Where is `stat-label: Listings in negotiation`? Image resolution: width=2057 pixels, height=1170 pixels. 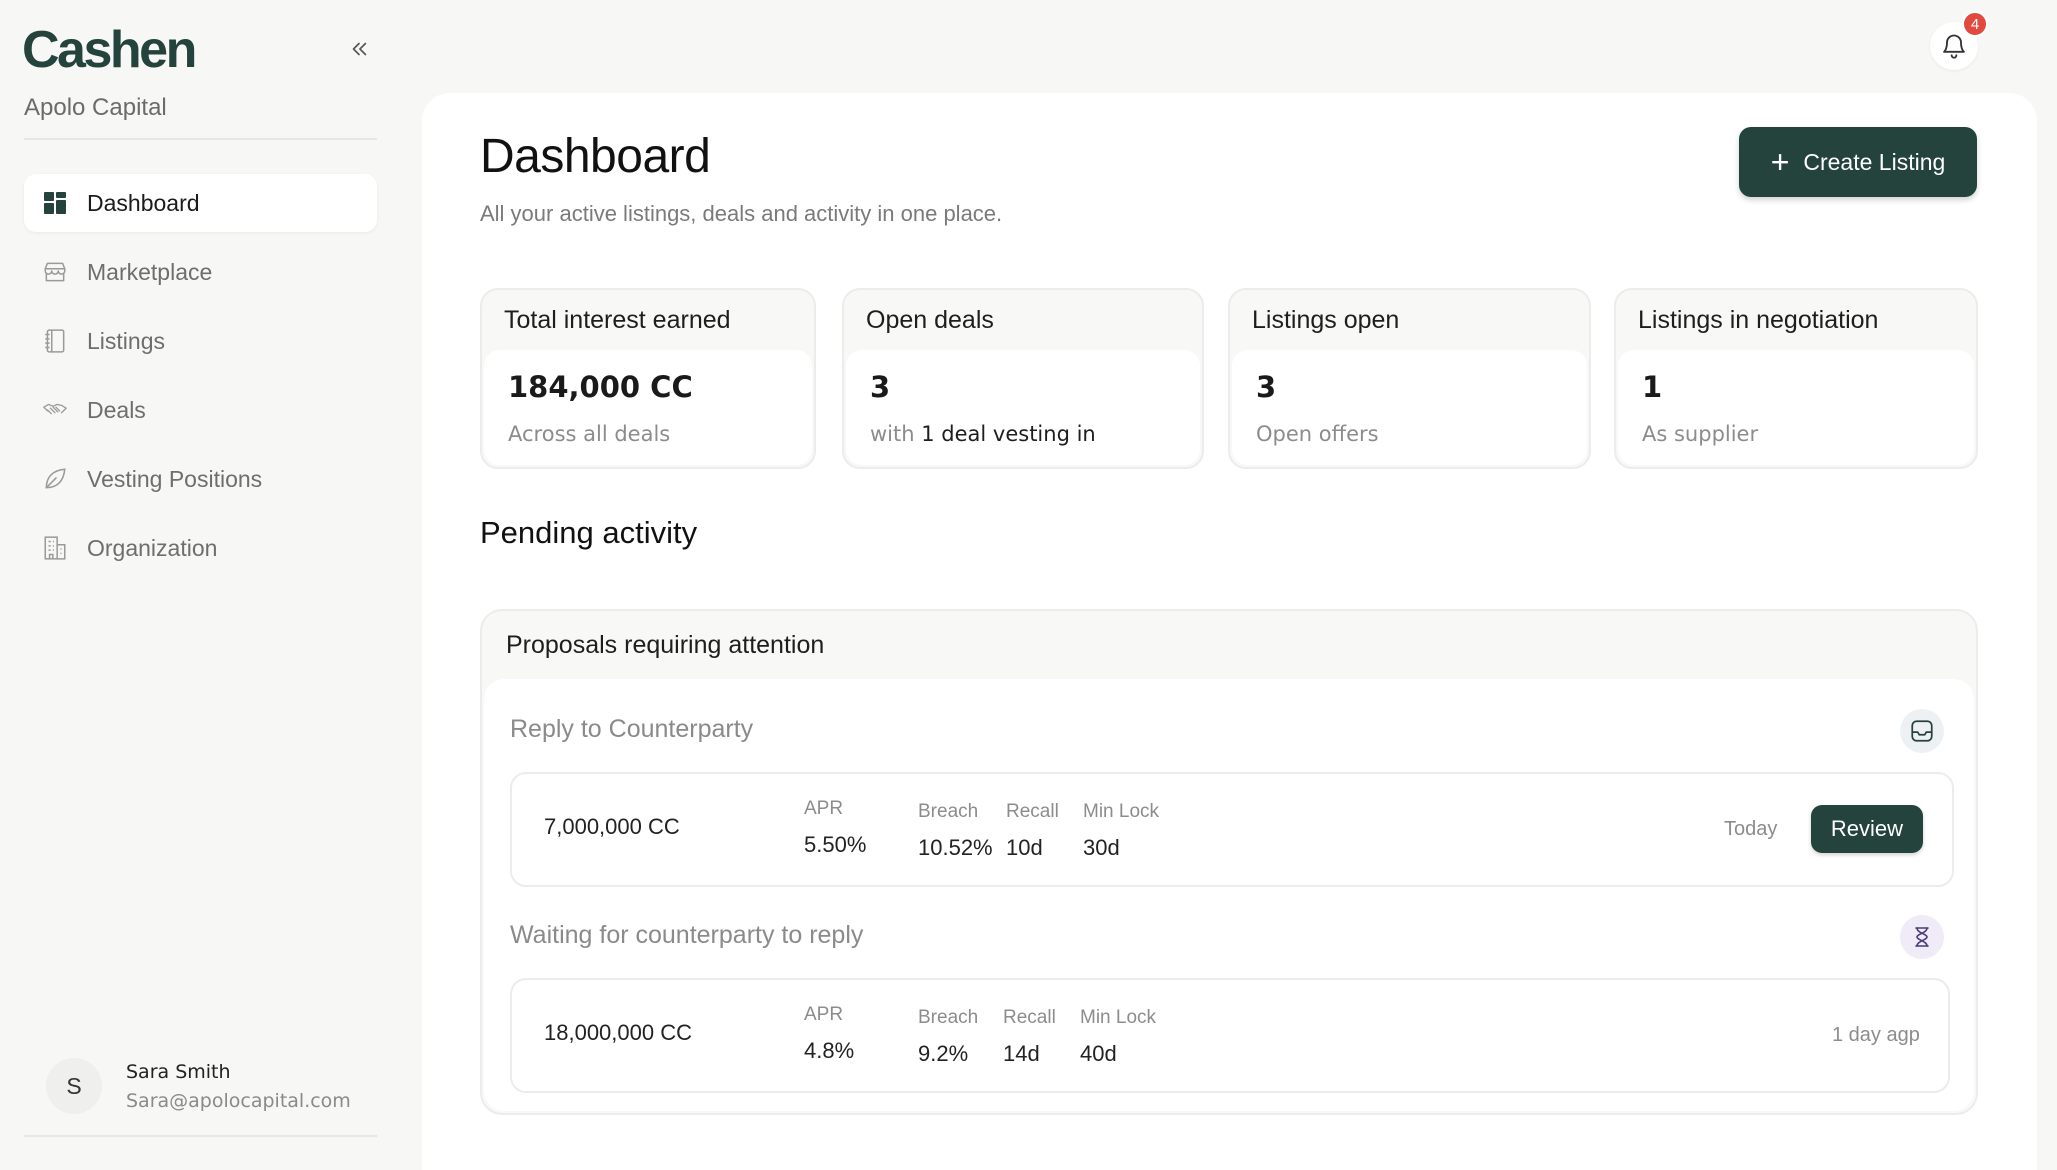 stat-label: Listings in negotiation is located at coordinates (1758, 319).